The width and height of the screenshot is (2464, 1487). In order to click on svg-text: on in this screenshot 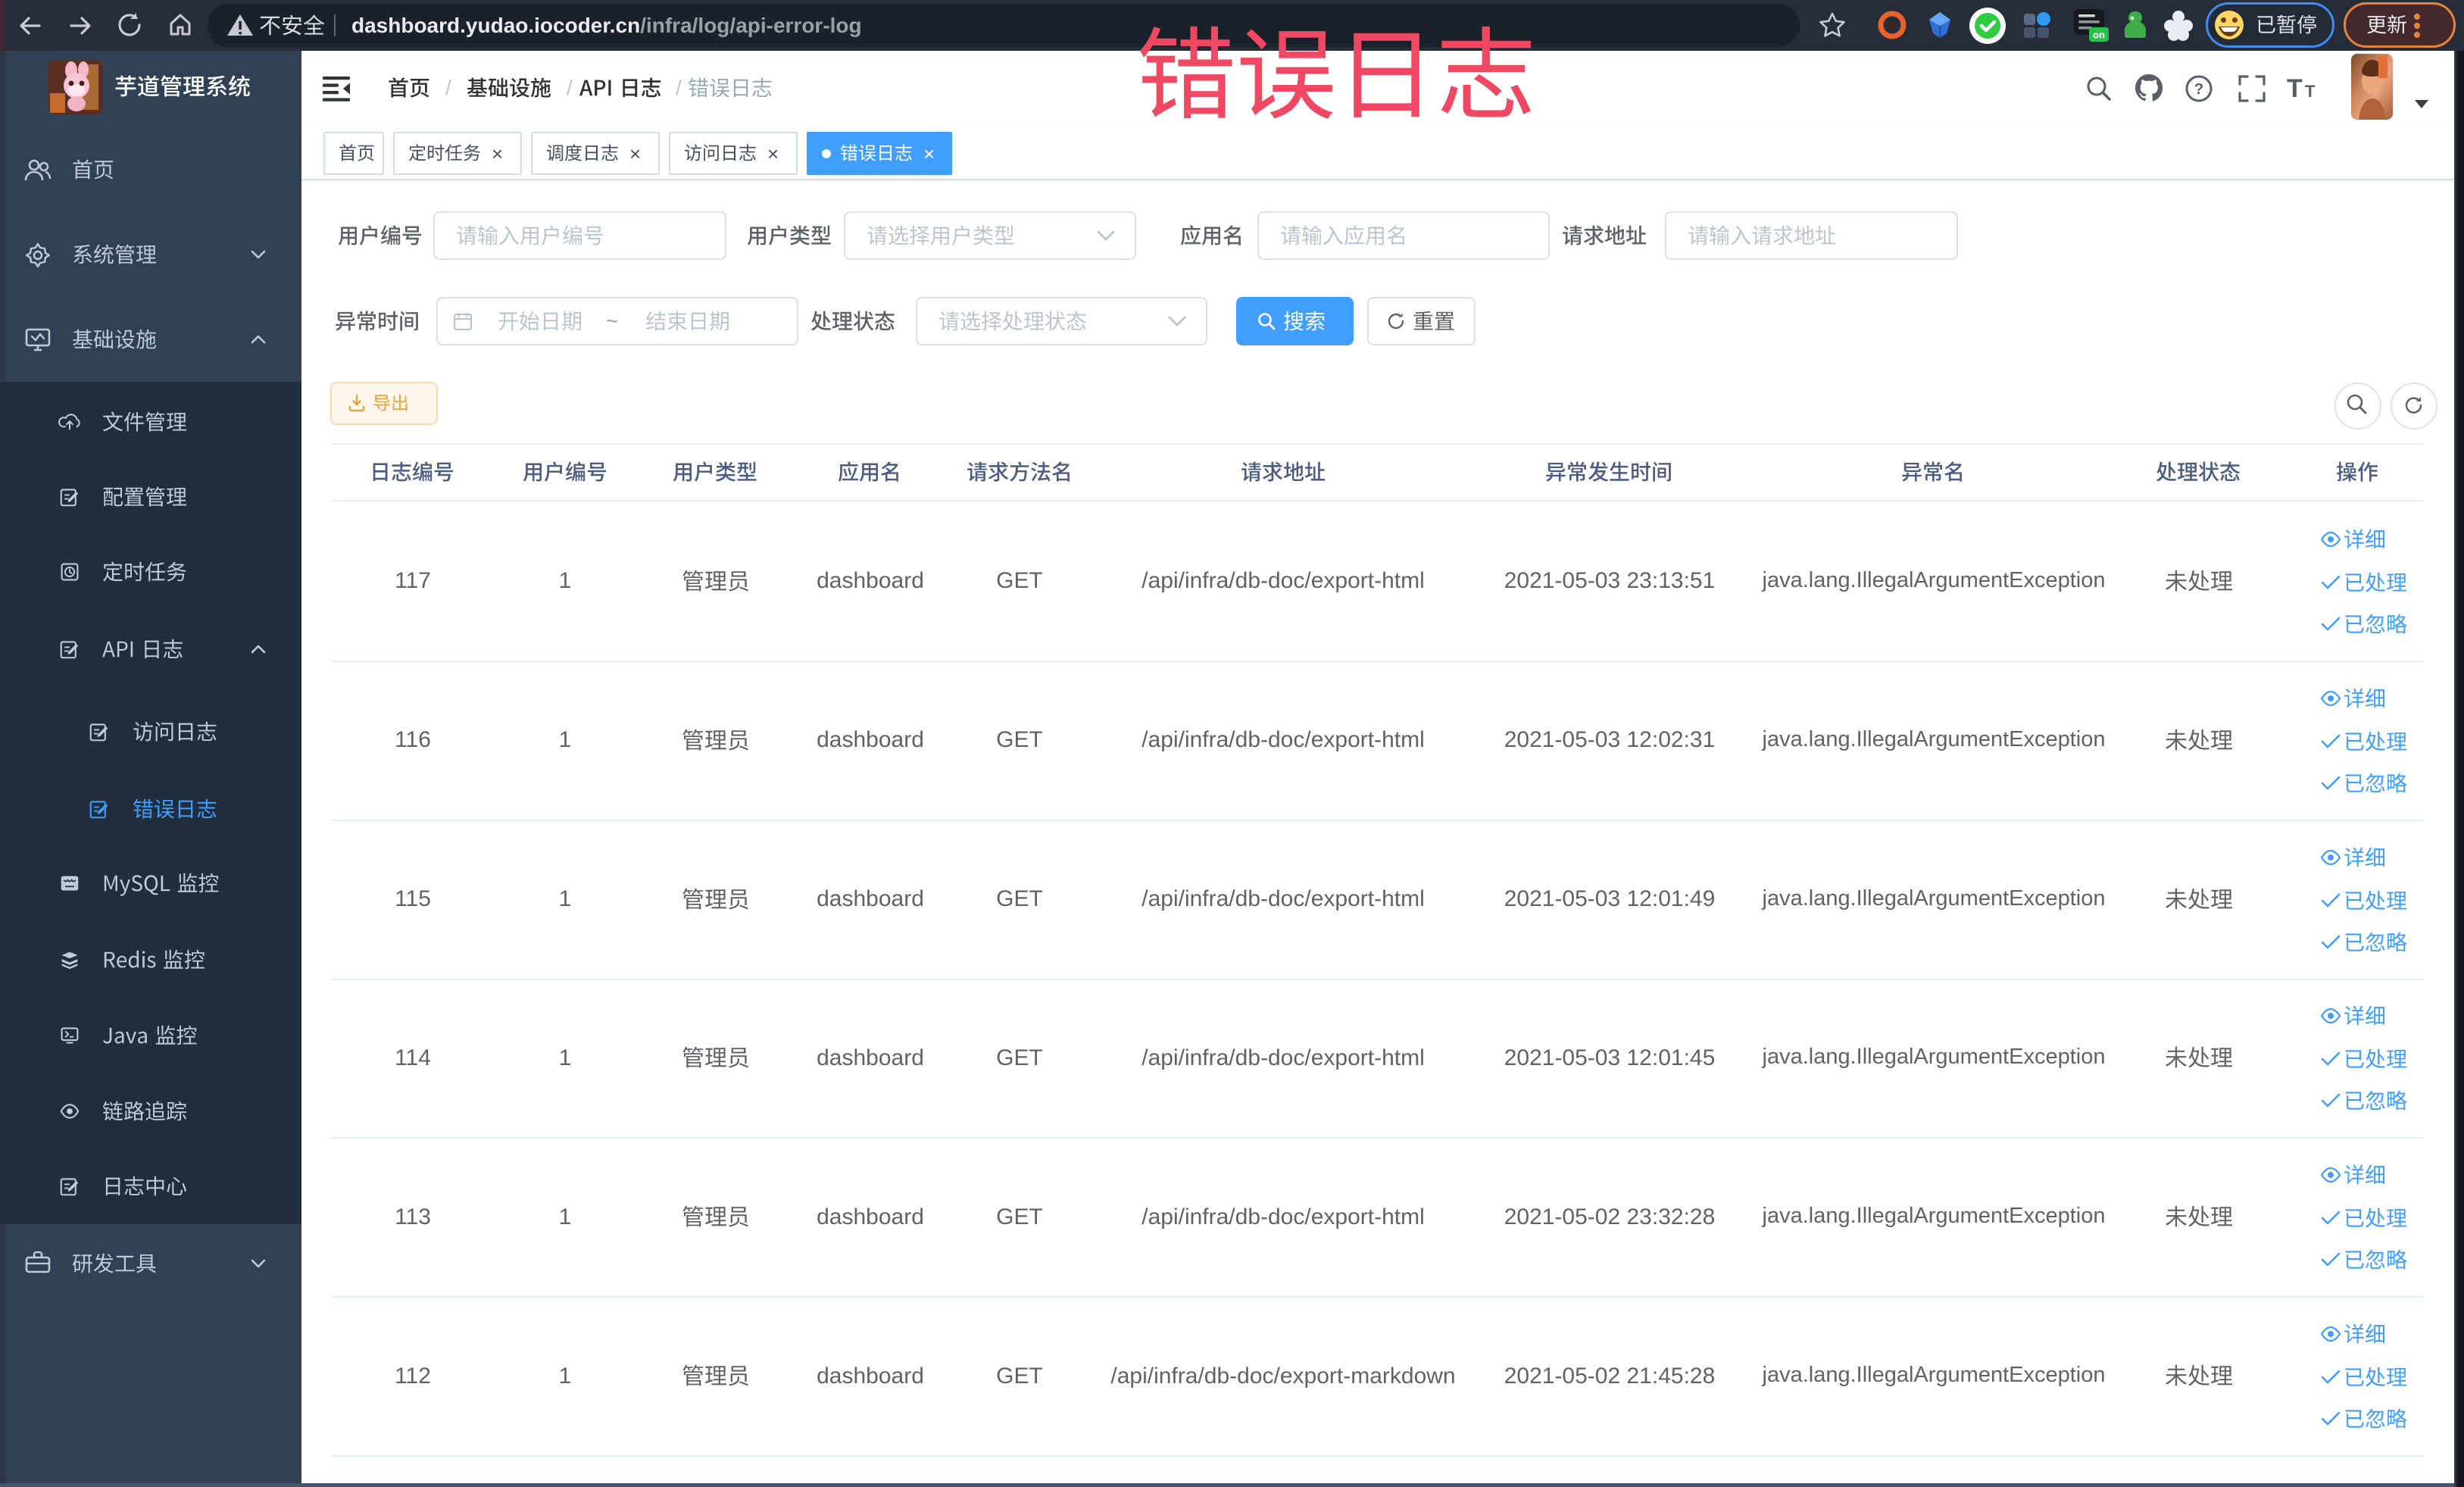, I will do `click(2099, 35)`.